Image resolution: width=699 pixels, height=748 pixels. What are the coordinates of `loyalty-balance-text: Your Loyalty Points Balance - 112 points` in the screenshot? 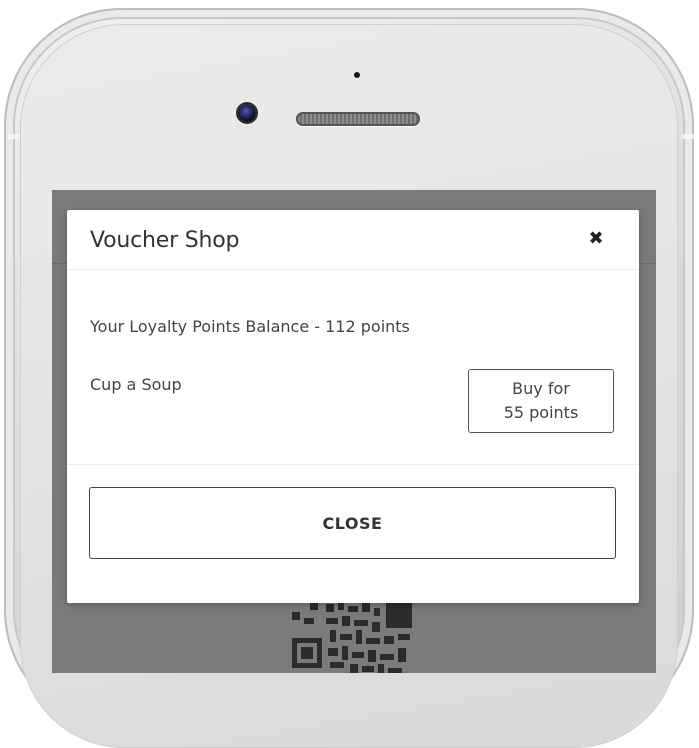 It's located at (250, 326).